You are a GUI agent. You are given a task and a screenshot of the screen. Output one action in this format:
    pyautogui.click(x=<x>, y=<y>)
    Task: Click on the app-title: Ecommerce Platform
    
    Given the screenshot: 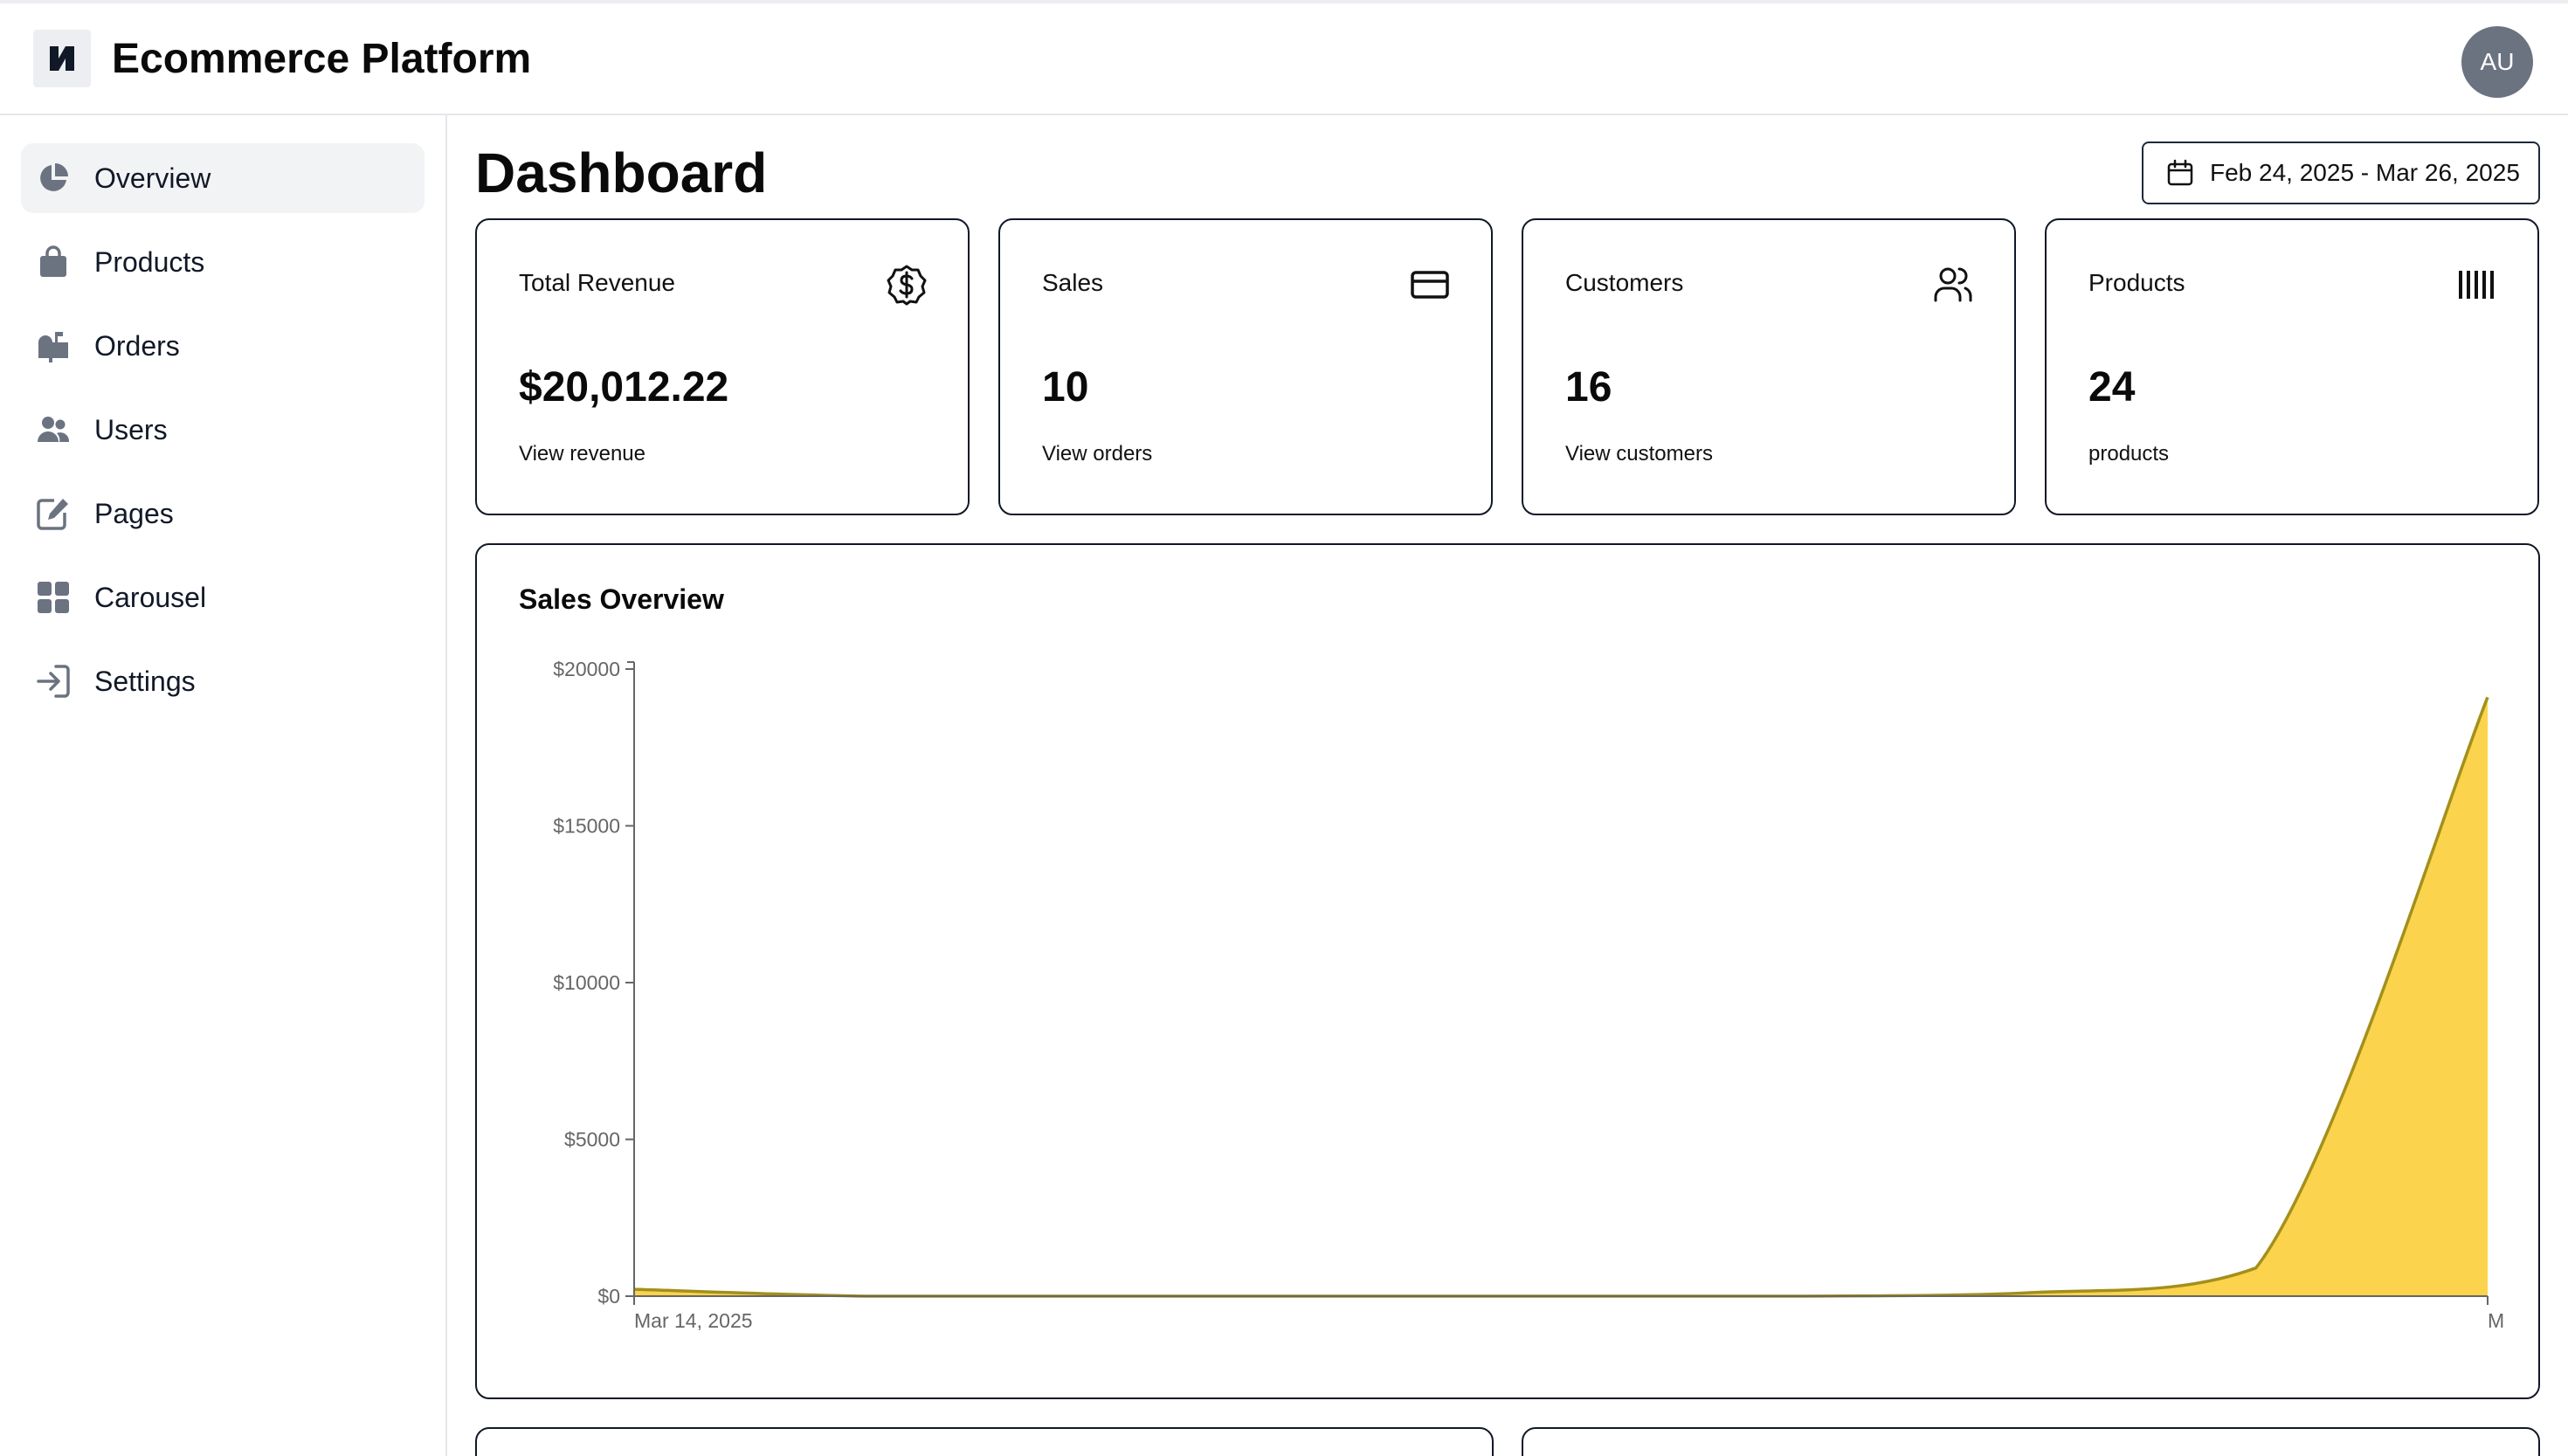 What is the action you would take?
    pyautogui.click(x=322, y=59)
    